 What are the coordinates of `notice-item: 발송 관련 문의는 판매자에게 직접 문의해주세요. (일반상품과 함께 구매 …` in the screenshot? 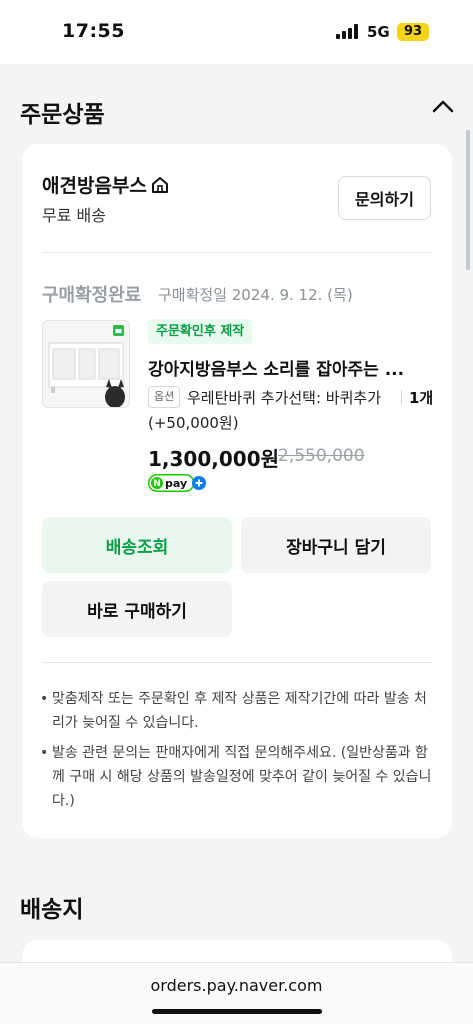 It's located at (237, 777).